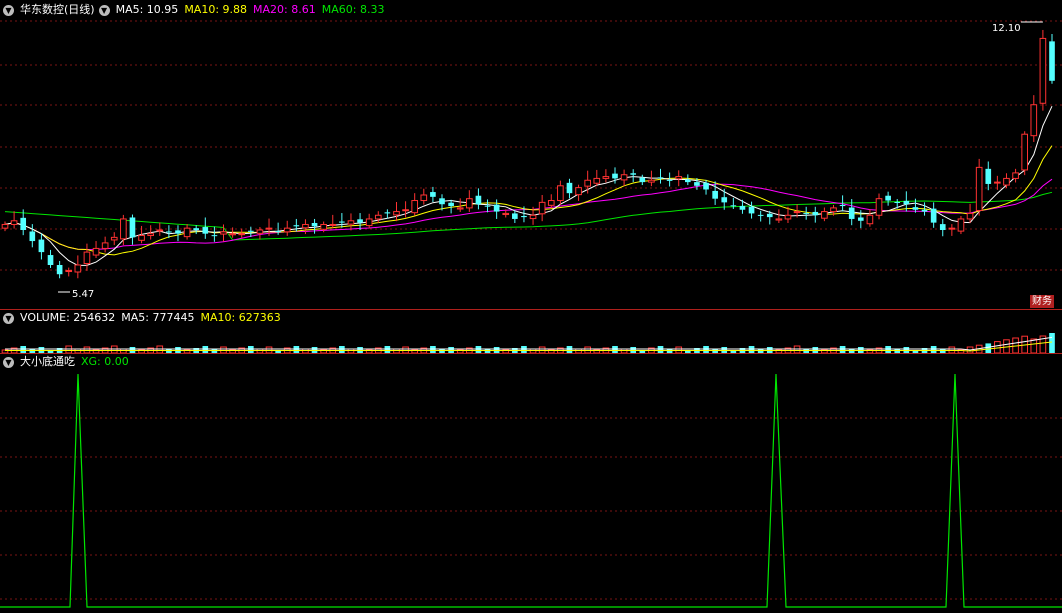  What do you see at coordinates (353, 9) in the screenshot?
I see `ma60-label: MA60: 8.33` at bounding box center [353, 9].